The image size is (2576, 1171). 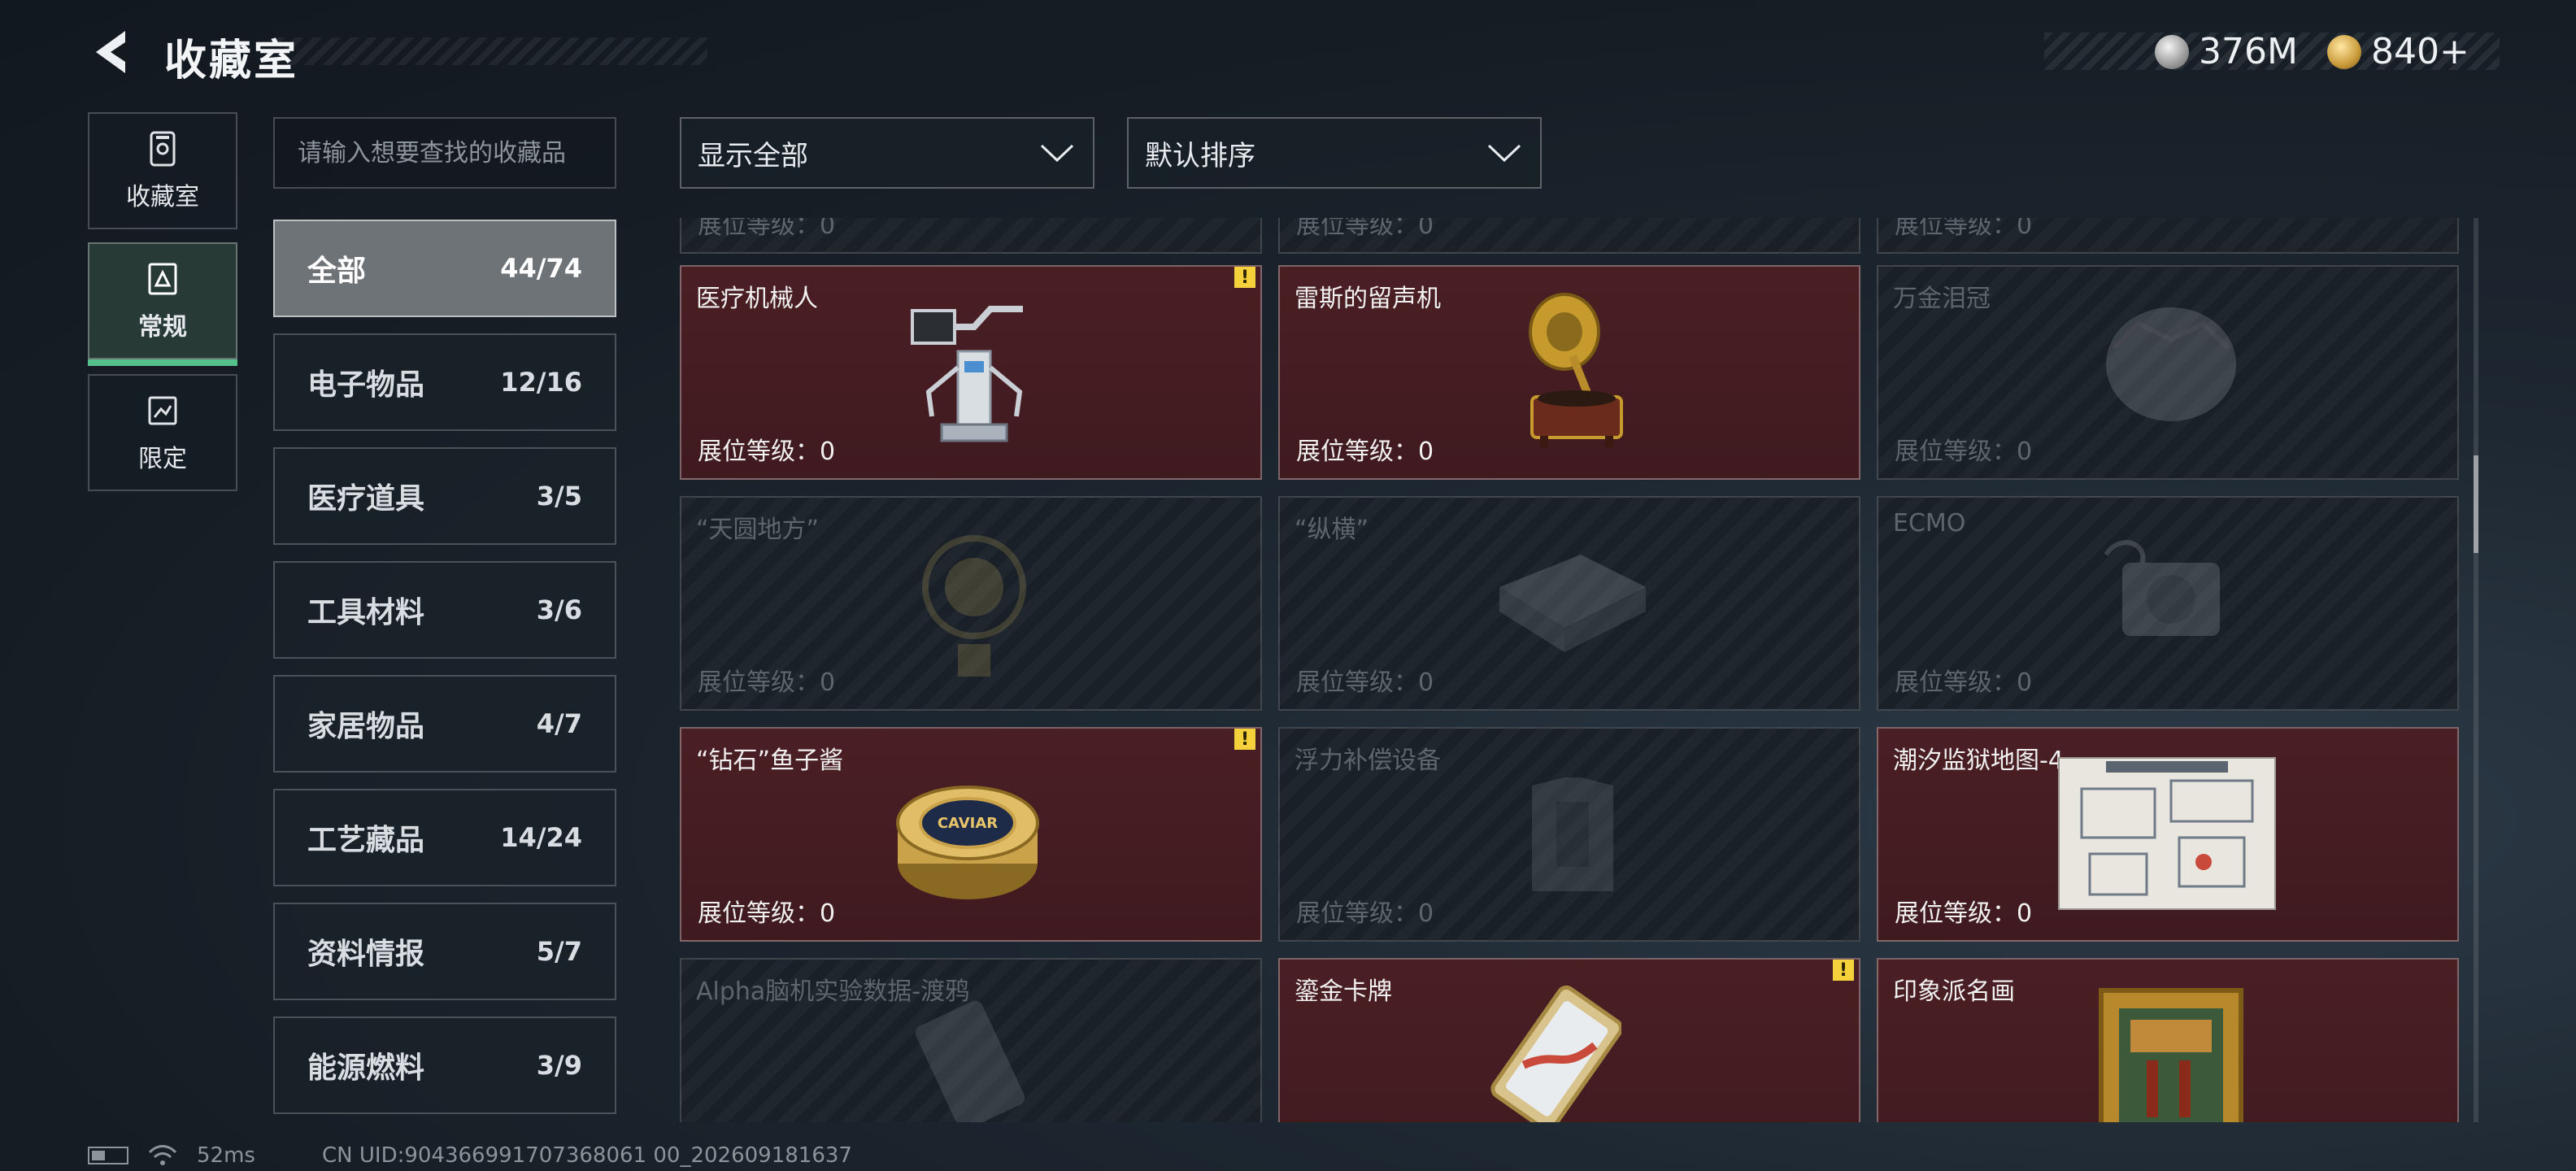 What do you see at coordinates (163, 410) in the screenshot?
I see `limited-icon` at bounding box center [163, 410].